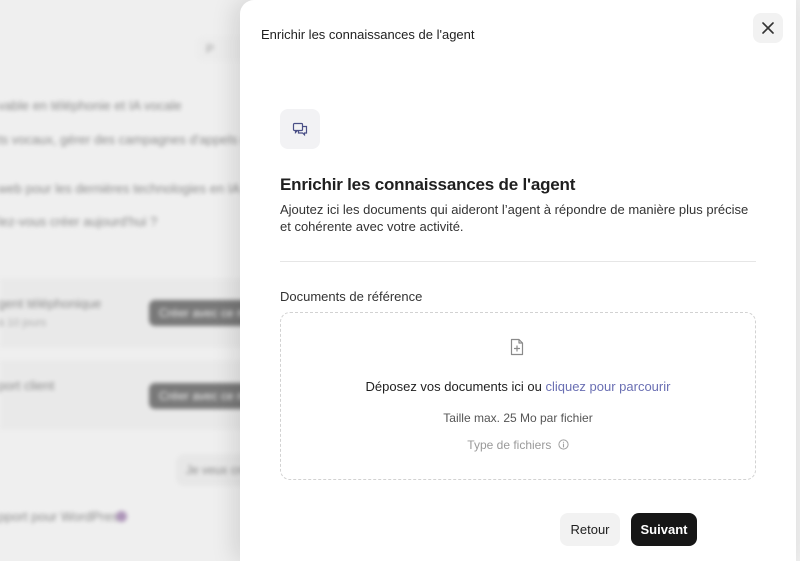 The image size is (800, 561). I want to click on close-button, so click(768, 28).